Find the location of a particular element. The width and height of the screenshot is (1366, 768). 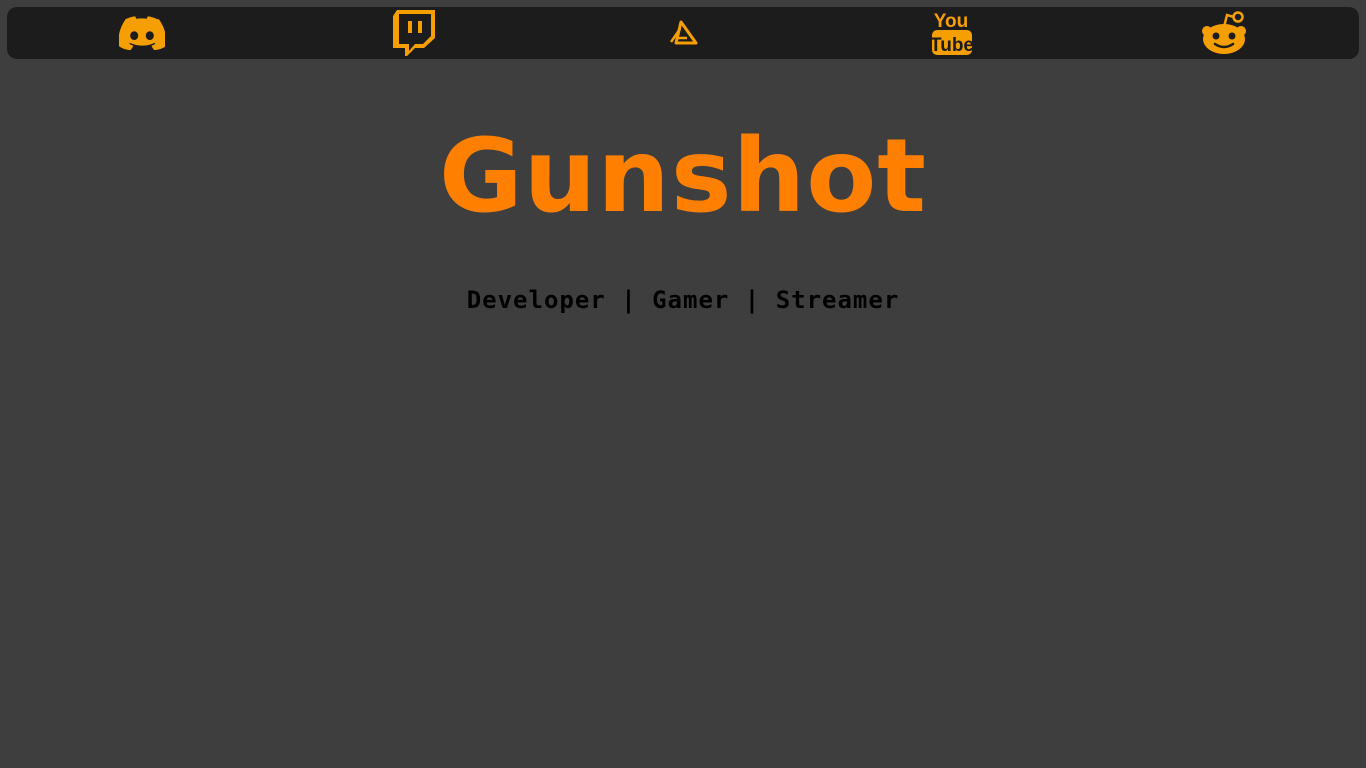

reddit-icon is located at coordinates (1223, 32).